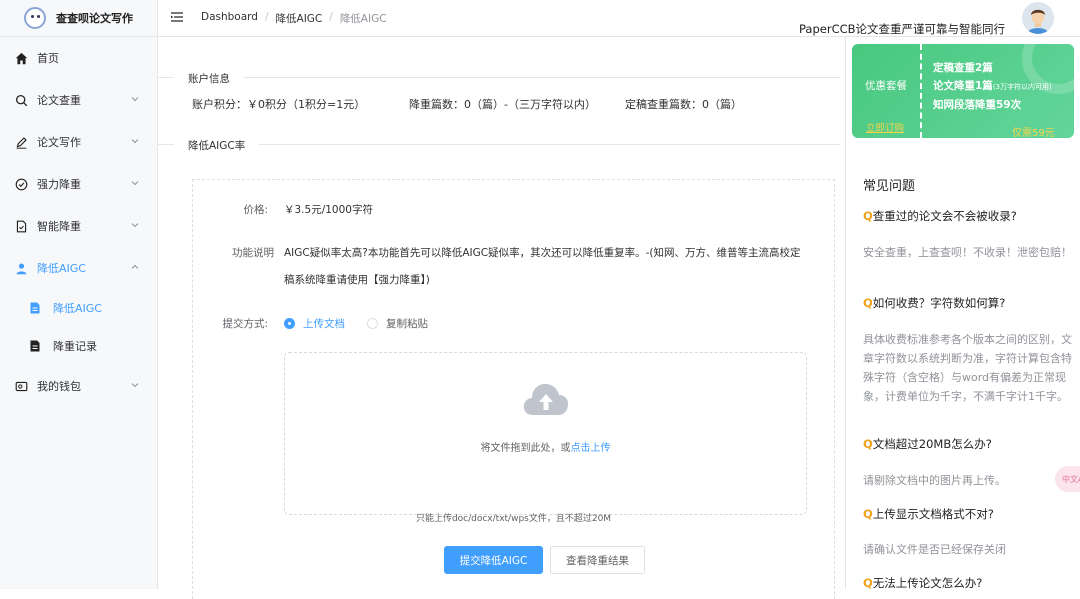  I want to click on sidebar-subitem-label: 降低AIGC, so click(77, 308).